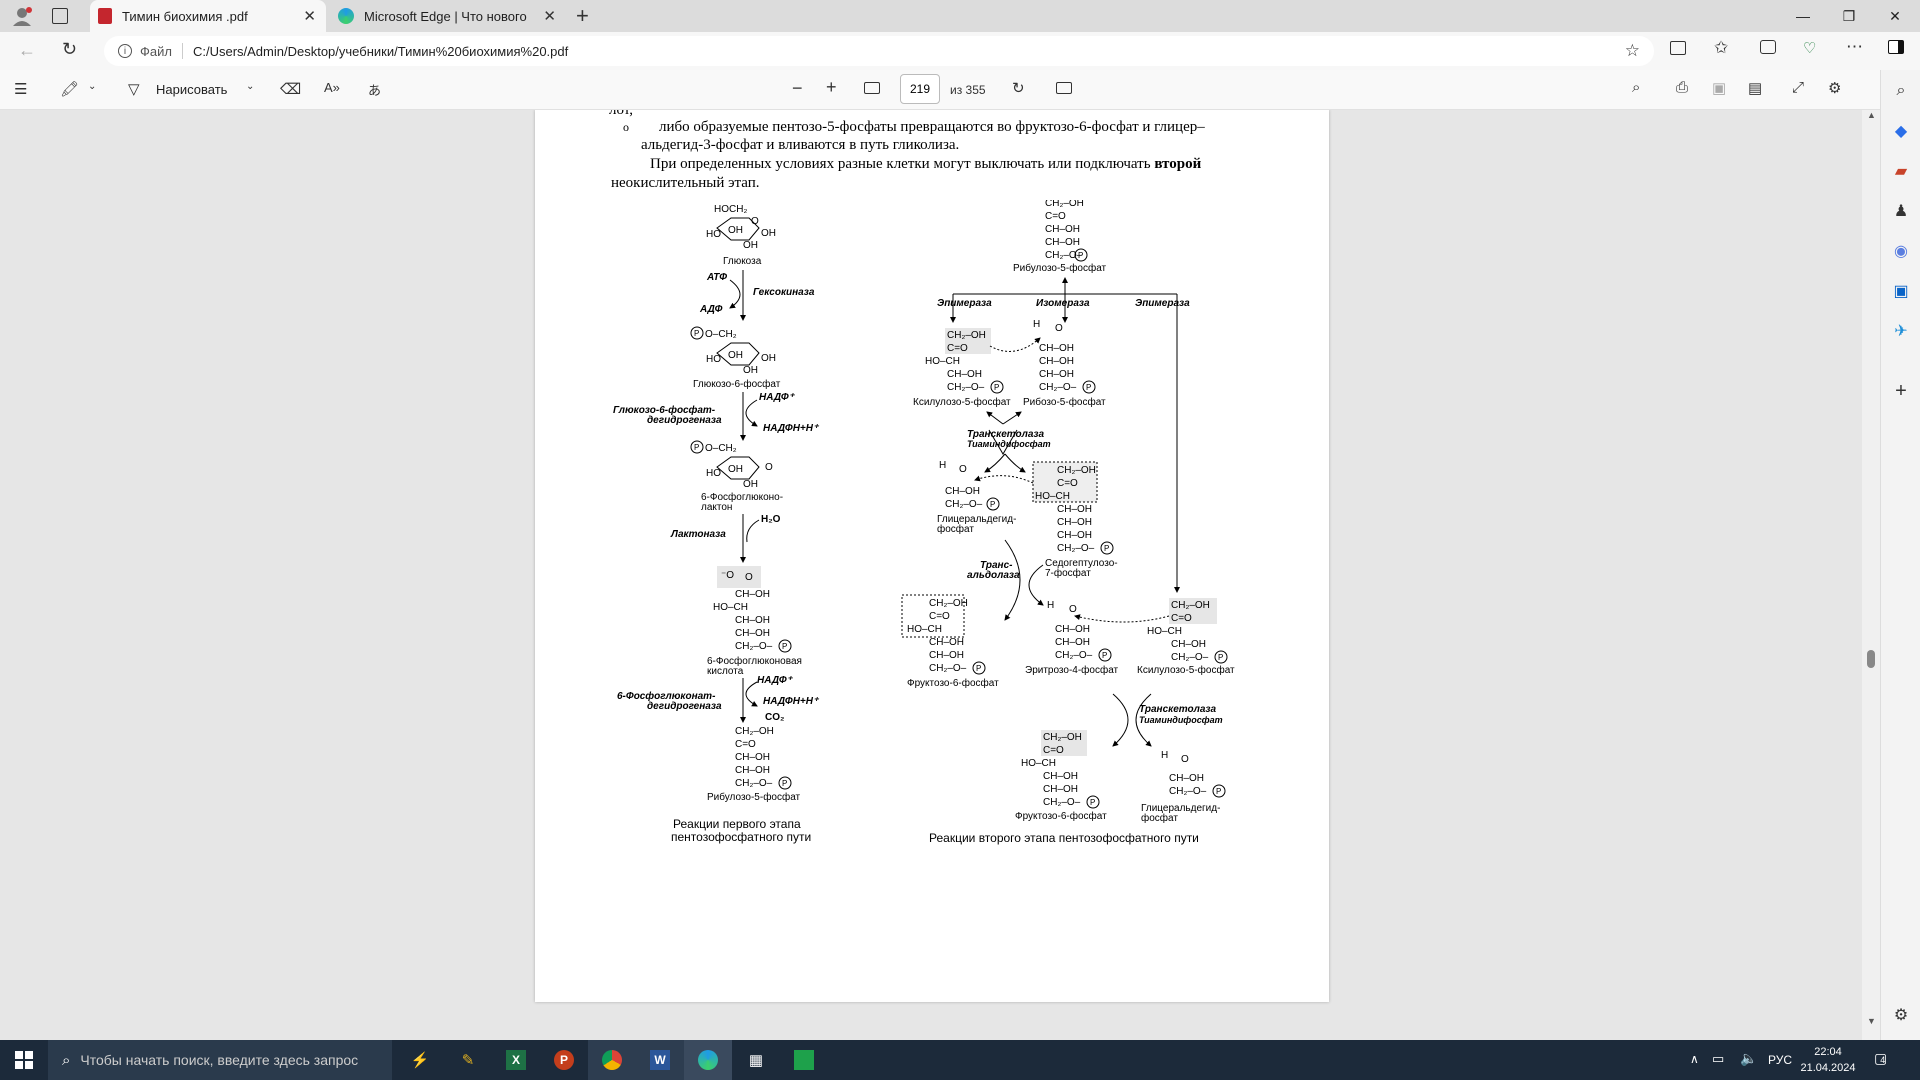  I want to click on calendar-app-icon: ▦, so click(756, 1060).